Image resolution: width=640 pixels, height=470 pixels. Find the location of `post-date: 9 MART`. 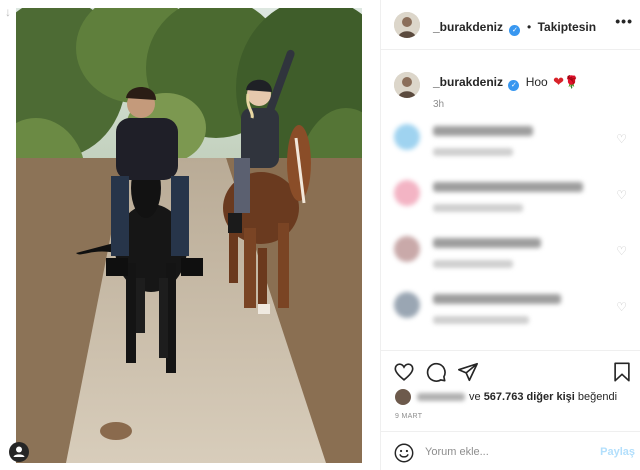

post-date: 9 MART is located at coordinates (408, 416).